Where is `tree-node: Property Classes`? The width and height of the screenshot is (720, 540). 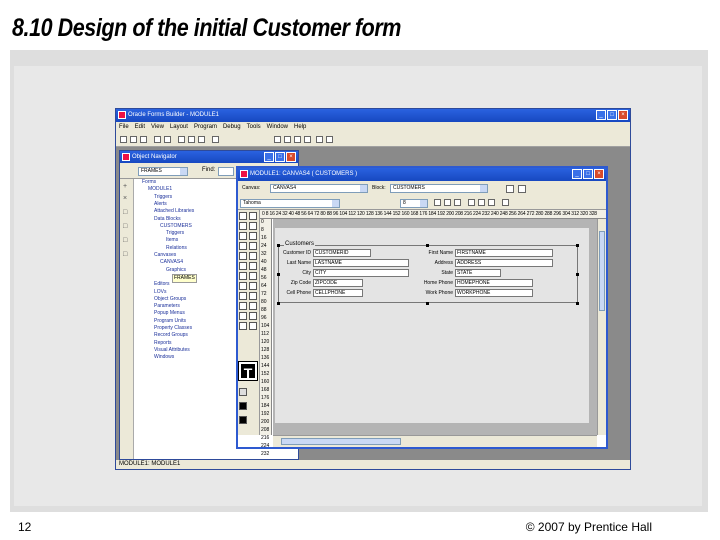
tree-node: Property Classes is located at coordinates (173, 328).